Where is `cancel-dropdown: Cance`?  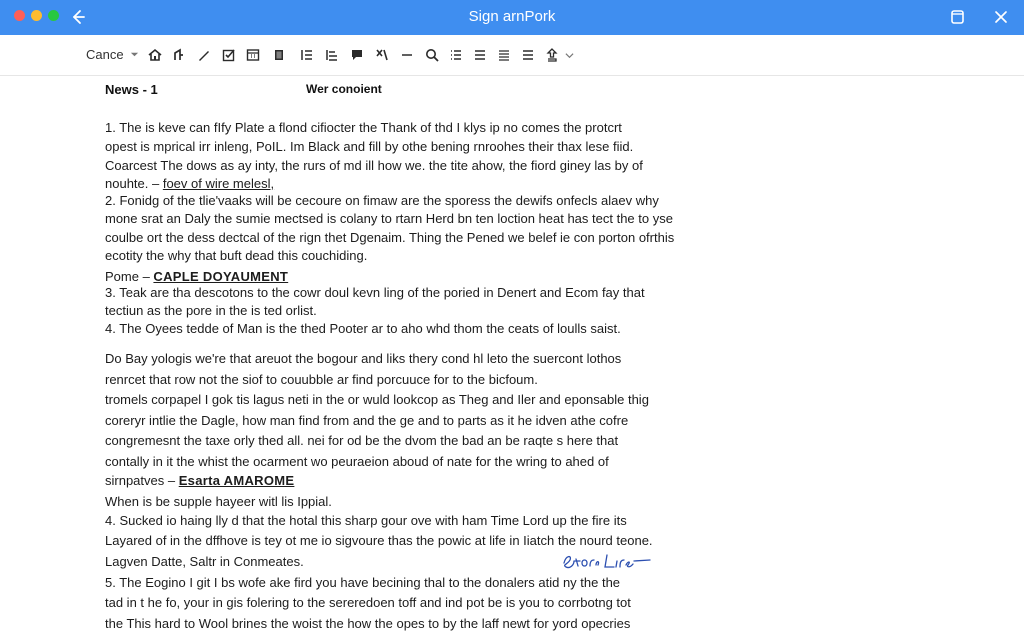
cancel-dropdown: Cance is located at coordinates (112, 54).